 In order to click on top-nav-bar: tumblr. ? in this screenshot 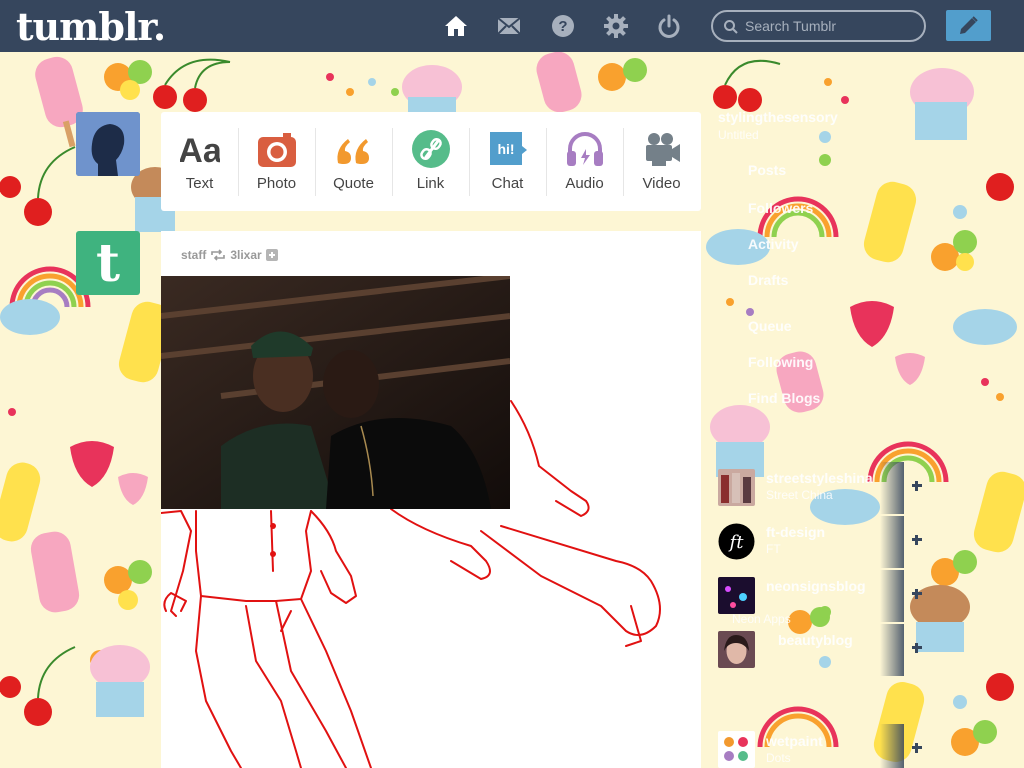, I will do `click(512, 26)`.